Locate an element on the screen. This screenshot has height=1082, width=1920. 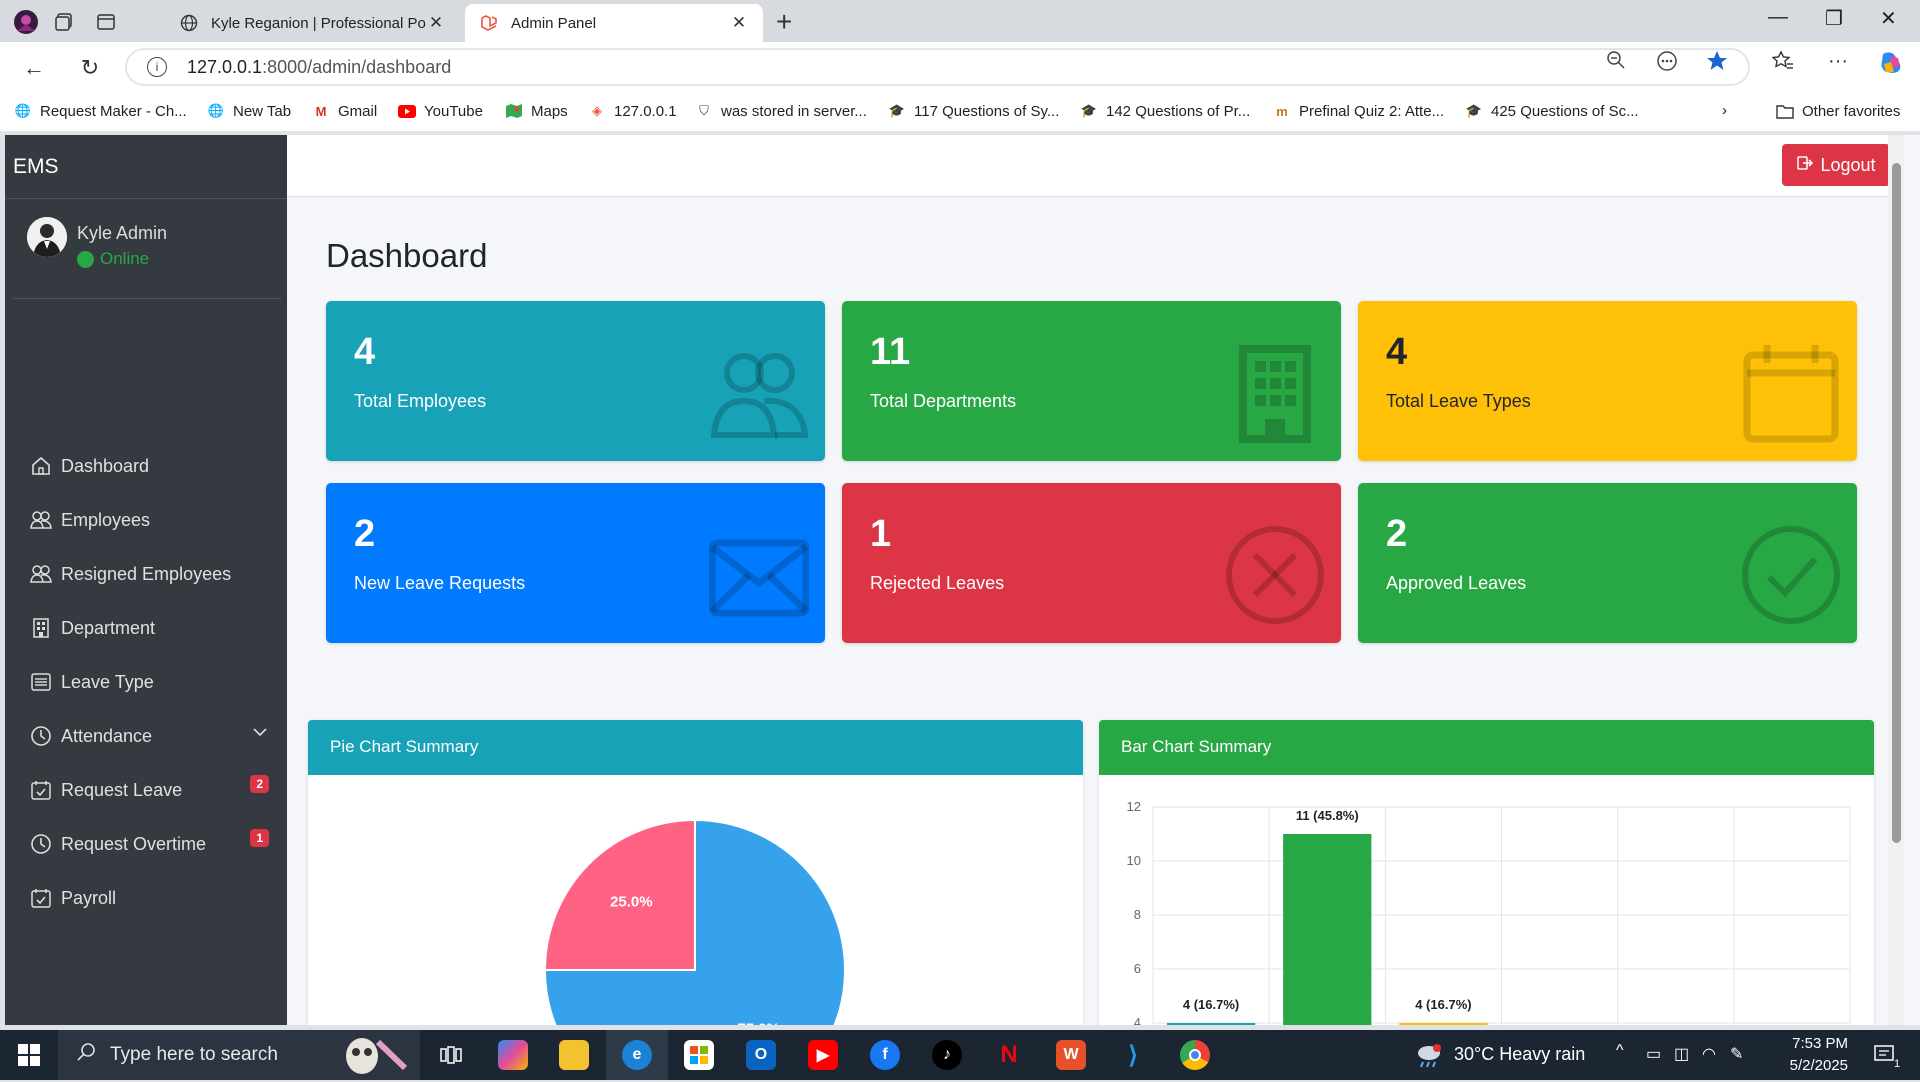
back-arrow-icon: ← is located at coordinates (34, 68).